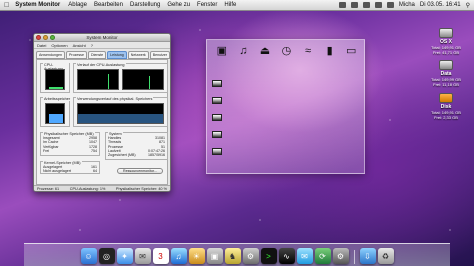 Image resolution: width=474 pixels, height=266 pixels. Describe the element at coordinates (79, 45) in the screenshot. I see `menu-ansicht: Ansicht` at that location.